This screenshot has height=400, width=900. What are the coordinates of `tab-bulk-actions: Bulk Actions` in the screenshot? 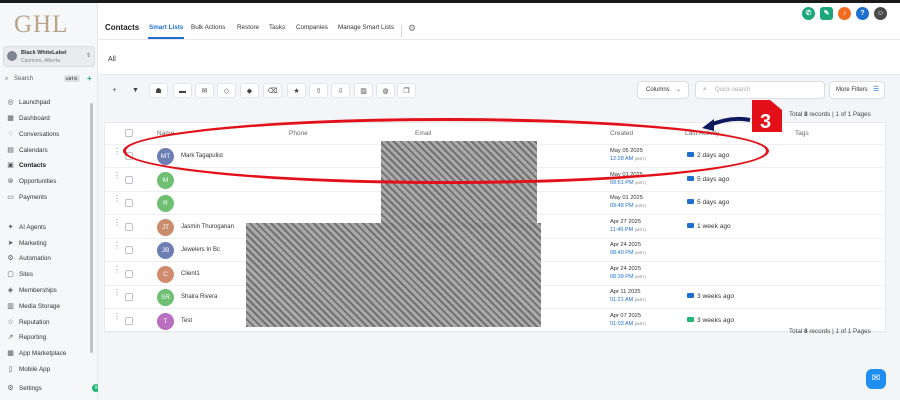 It's located at (208, 27).